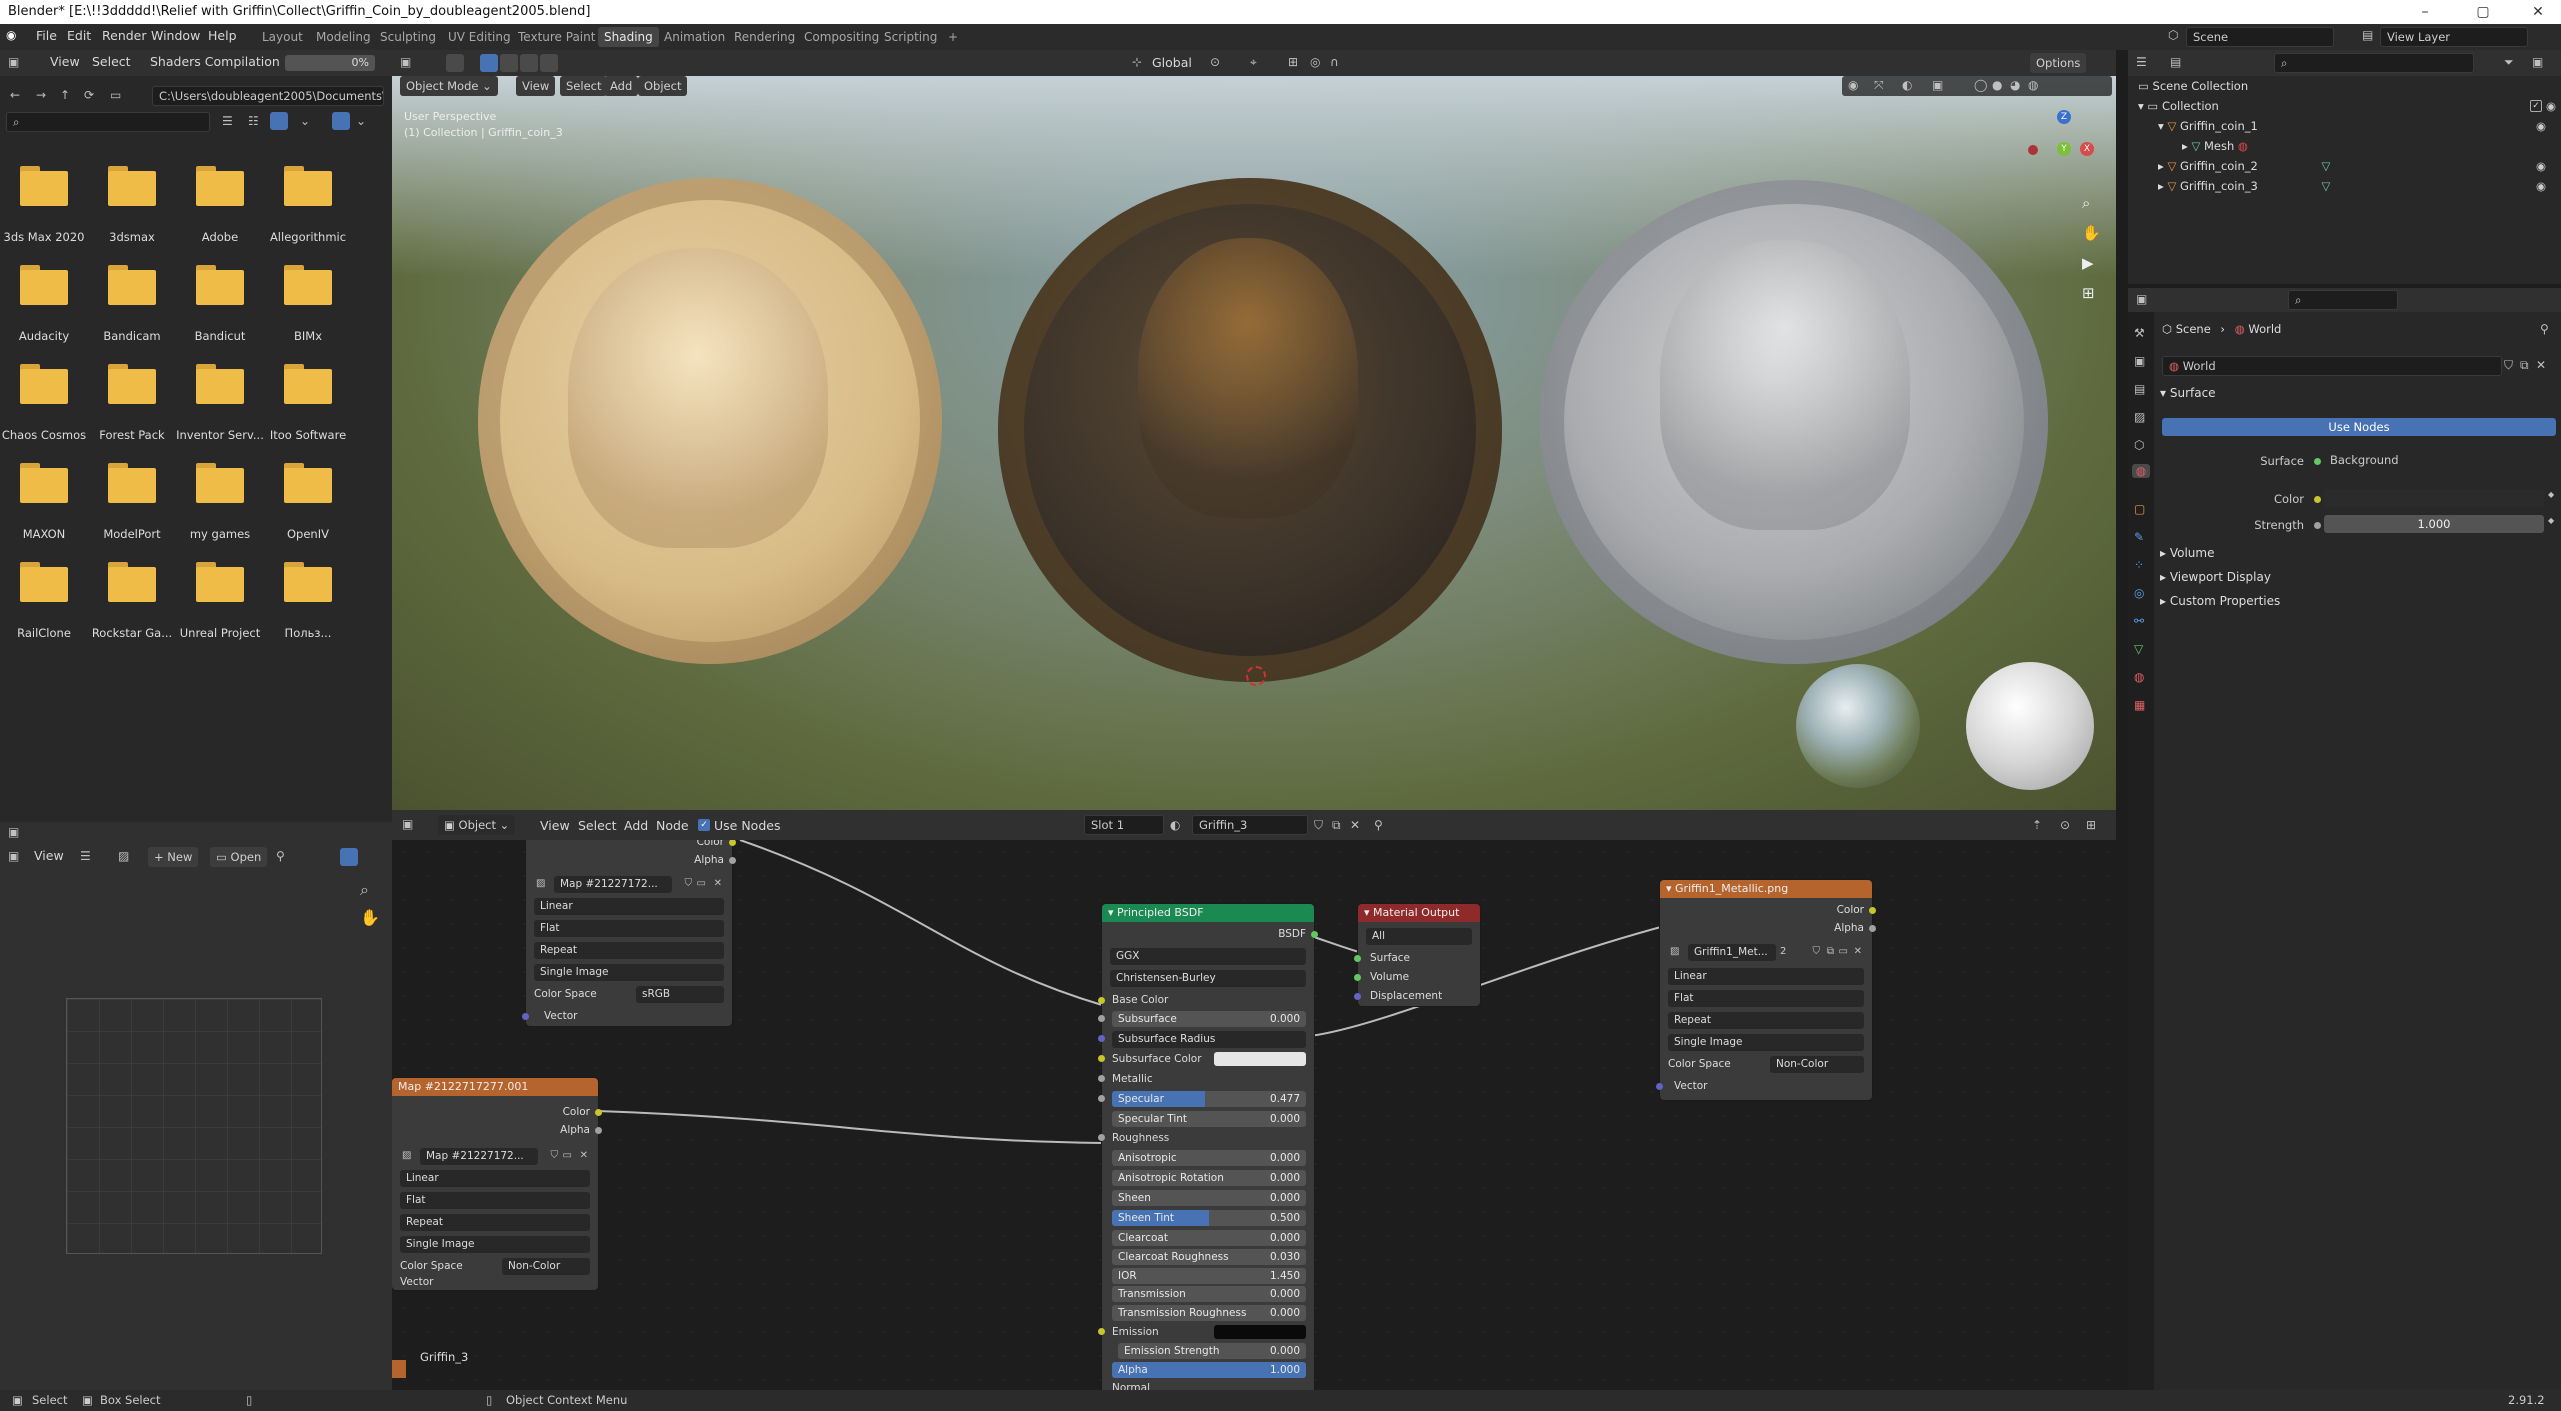 The width and height of the screenshot is (2561, 1411). I want to click on overlay-node-icon: ⊞, so click(2091, 825).